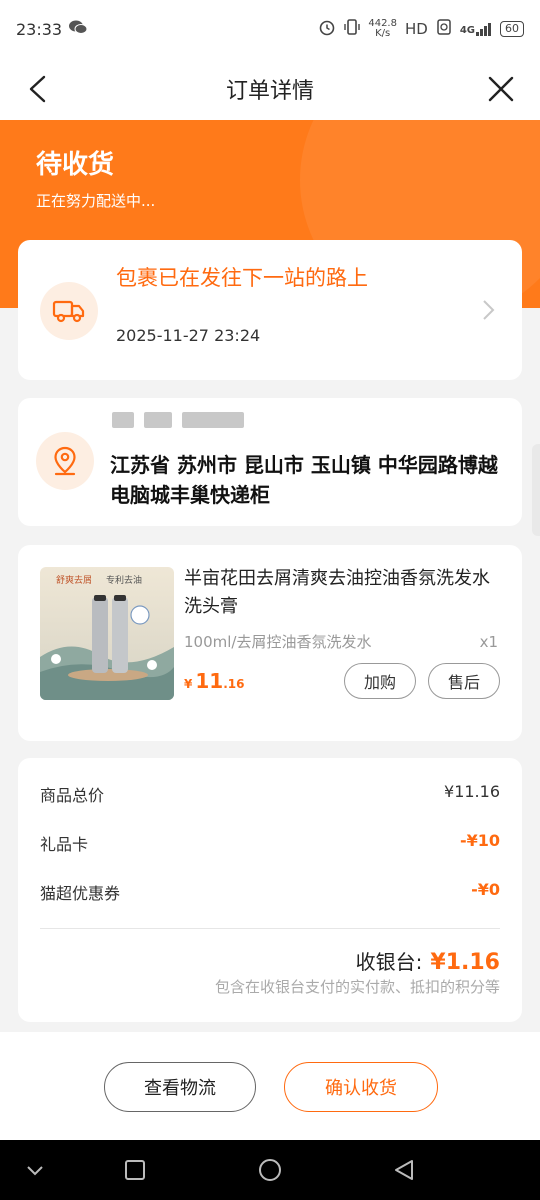 Image resolution: width=540 pixels, height=1200 pixels. I want to click on product-image: 舒爽去屑 专利去油, so click(107, 633).